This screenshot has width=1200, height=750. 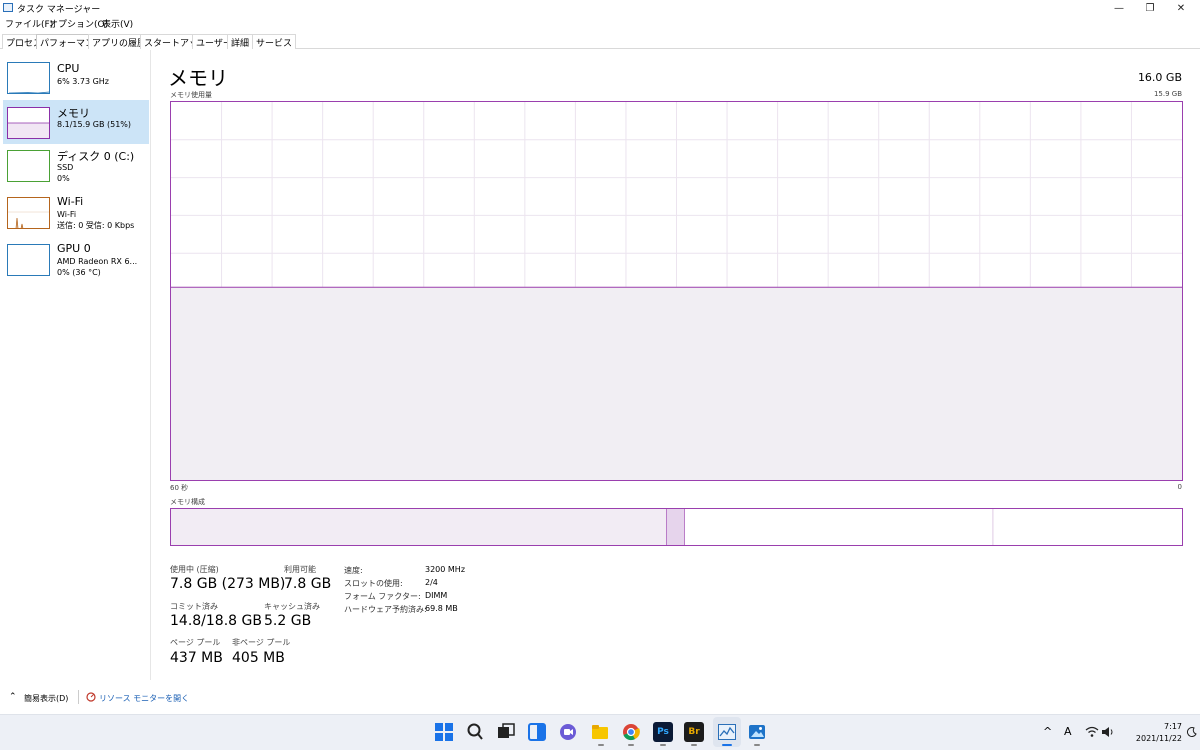 What do you see at coordinates (59, 10) in the screenshot?
I see `window-title: タスク マネージャー` at bounding box center [59, 10].